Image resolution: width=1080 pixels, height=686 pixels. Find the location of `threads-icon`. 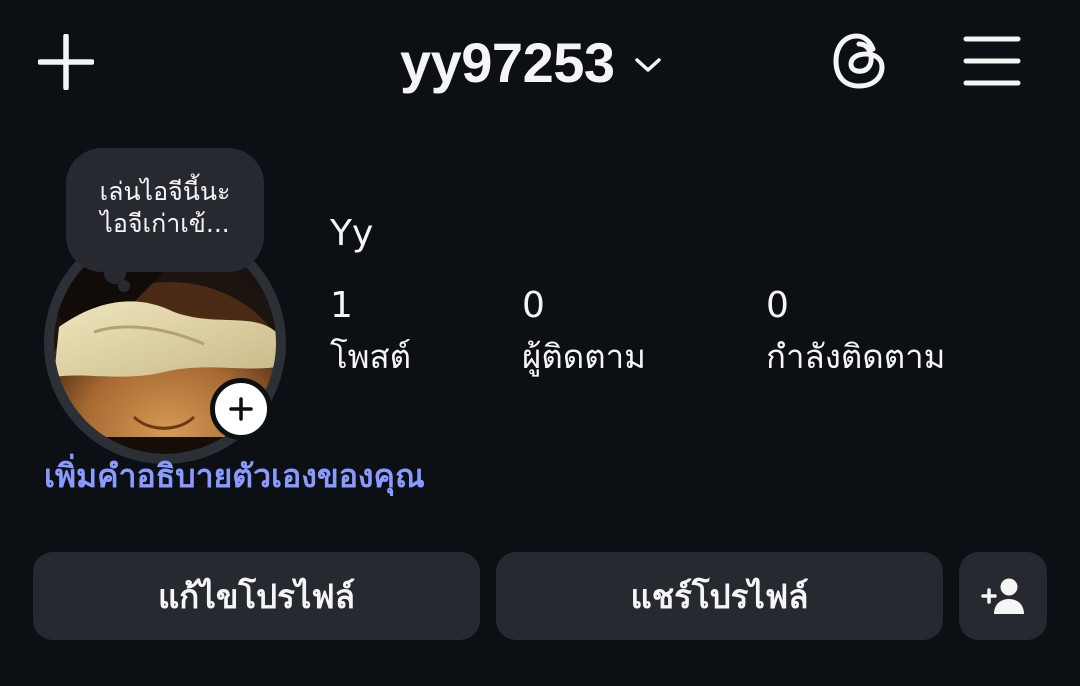

threads-icon is located at coordinates (860, 61).